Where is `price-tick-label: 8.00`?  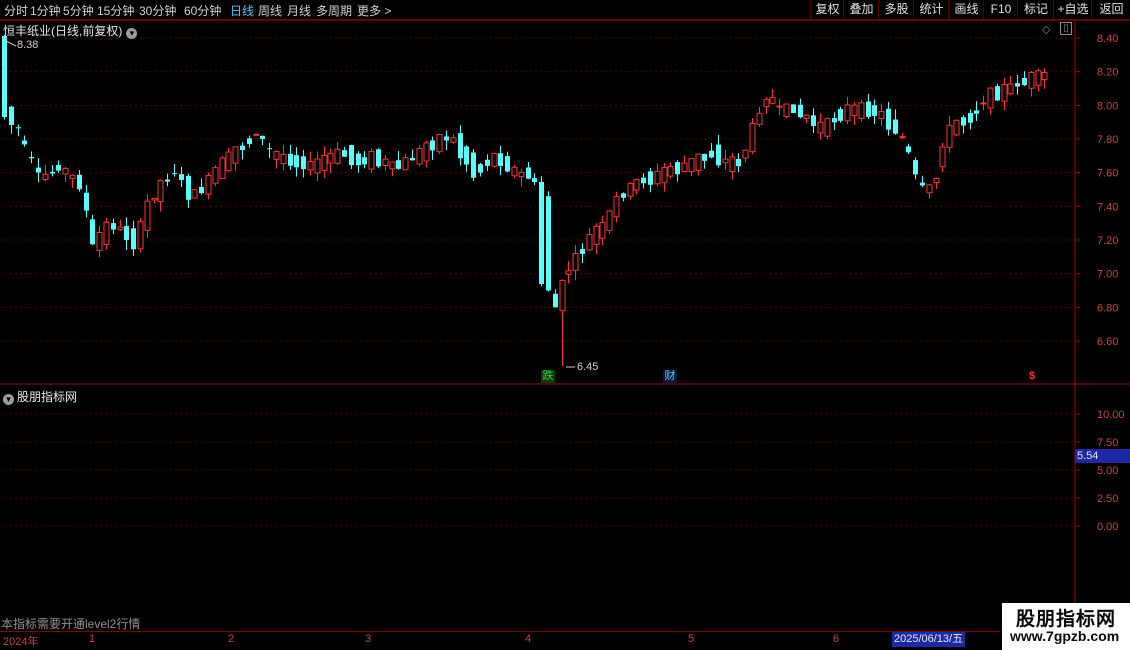
price-tick-label: 8.00 is located at coordinates (1107, 106).